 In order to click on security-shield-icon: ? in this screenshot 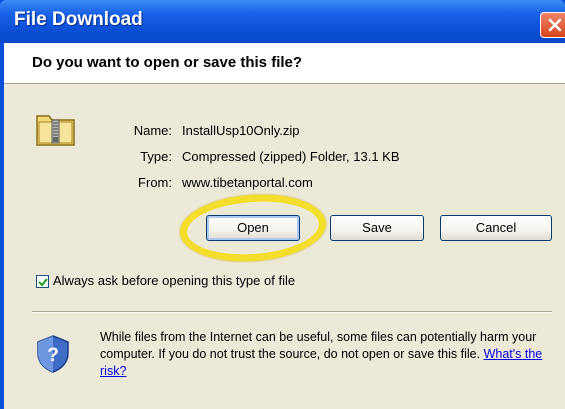, I will do `click(53, 354)`.